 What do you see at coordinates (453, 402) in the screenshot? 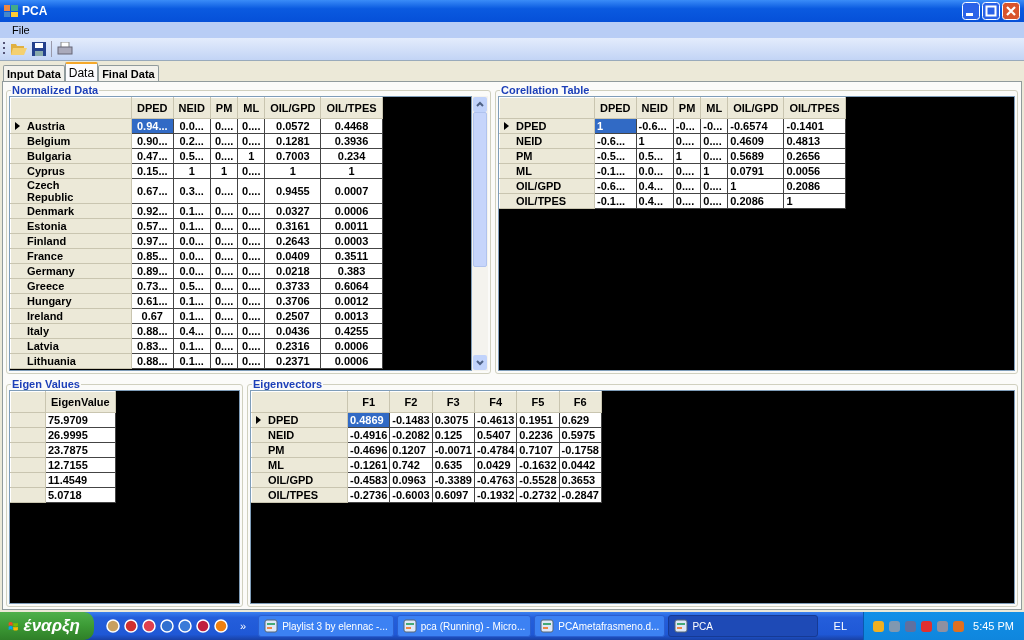
I see `column-header: F3` at bounding box center [453, 402].